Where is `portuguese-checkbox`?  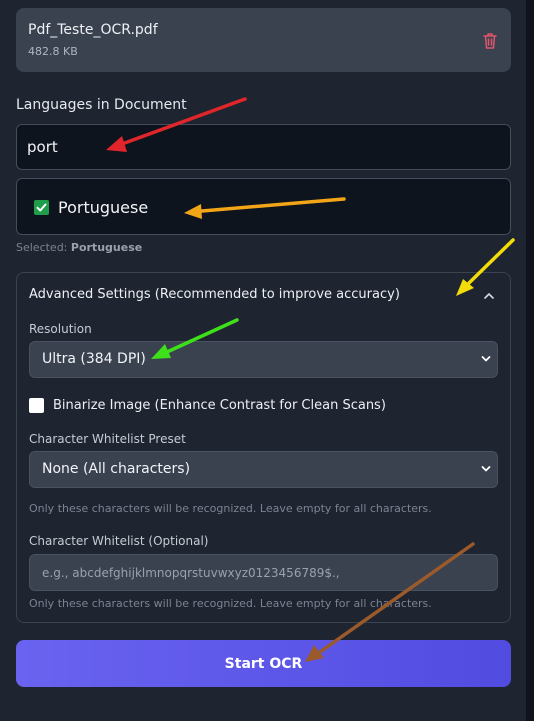
portuguese-checkbox is located at coordinates (41, 207).